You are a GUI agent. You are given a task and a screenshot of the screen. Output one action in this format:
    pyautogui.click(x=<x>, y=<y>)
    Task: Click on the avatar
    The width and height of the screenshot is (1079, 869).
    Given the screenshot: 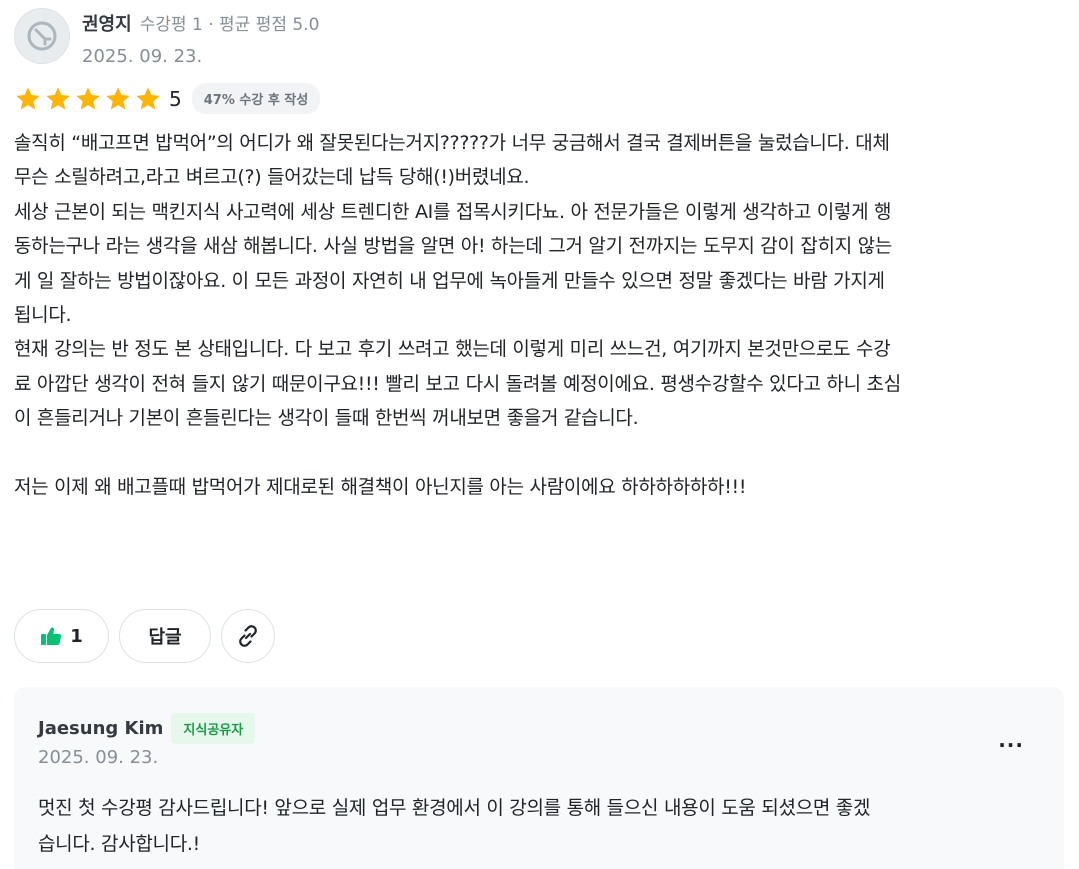 What is the action you would take?
    pyautogui.click(x=42, y=36)
    